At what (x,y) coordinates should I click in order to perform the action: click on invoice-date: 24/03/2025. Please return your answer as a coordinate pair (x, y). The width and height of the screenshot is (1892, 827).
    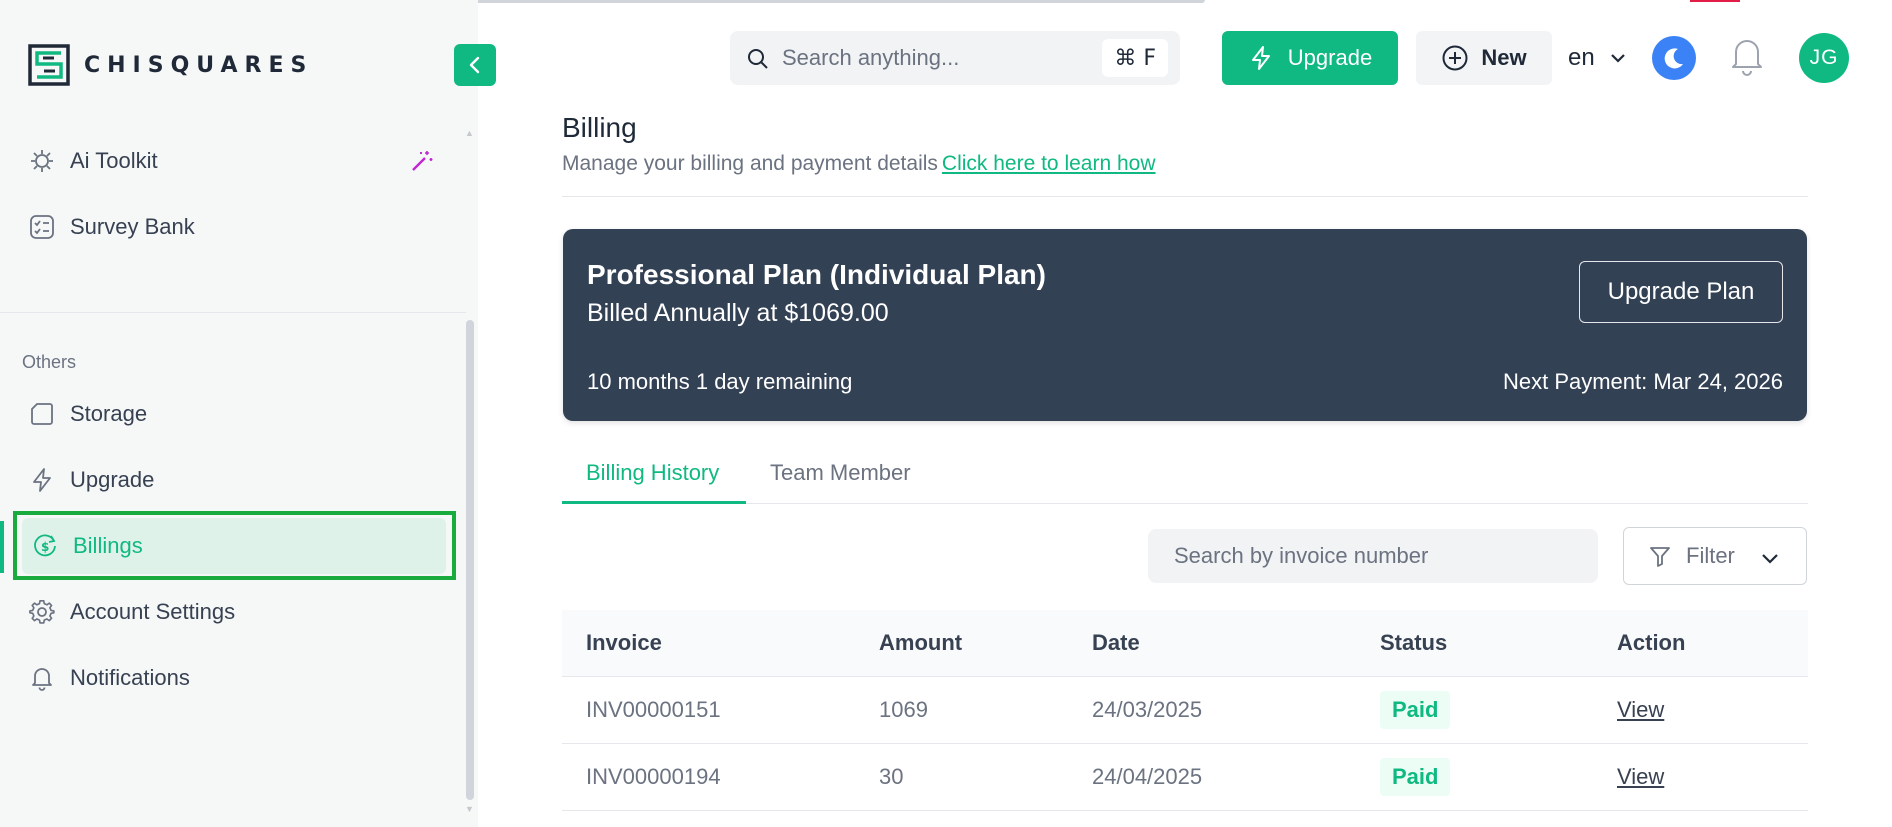
    Looking at the image, I should click on (1236, 710).